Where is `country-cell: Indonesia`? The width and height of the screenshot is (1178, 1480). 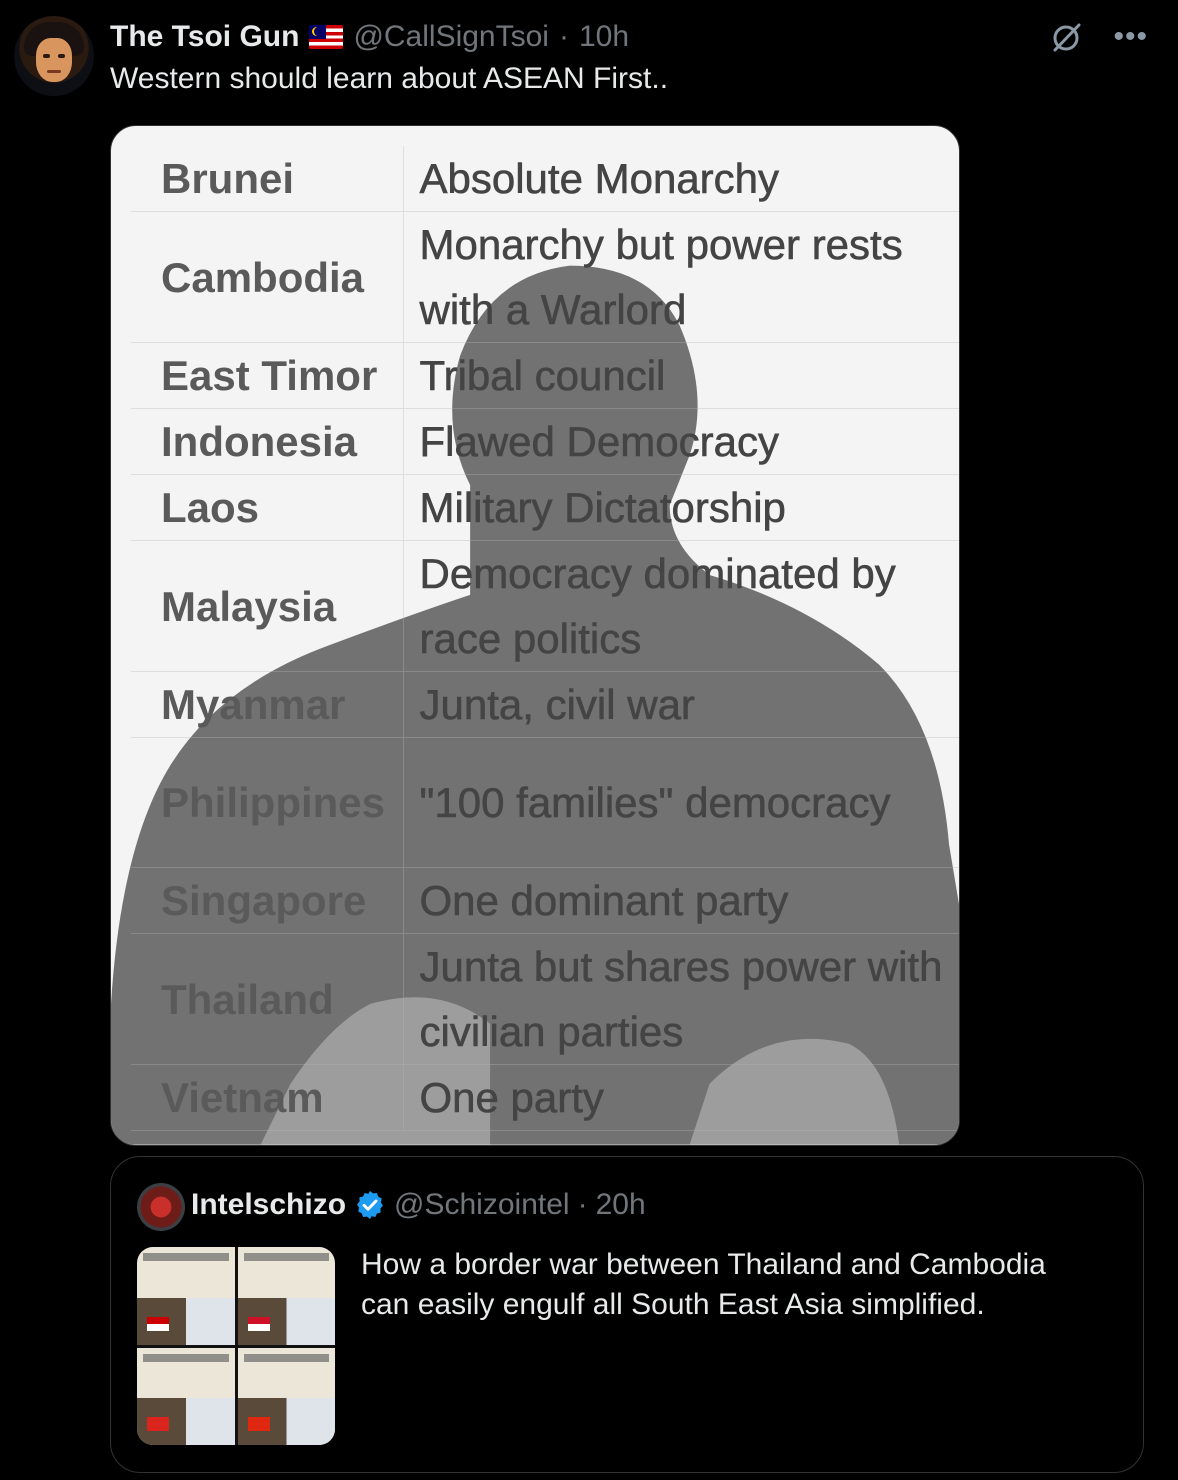 country-cell: Indonesia is located at coordinates (267, 441).